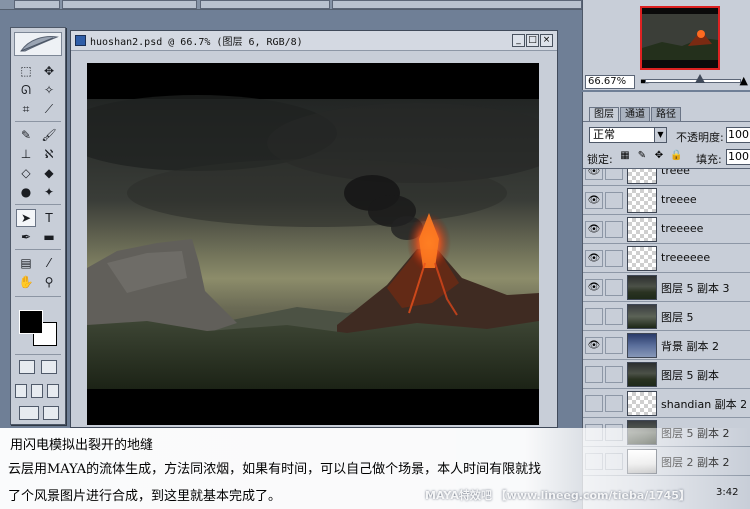 Image resolution: width=750 pixels, height=509 pixels. I want to click on options-tool-button, so click(37, 4).